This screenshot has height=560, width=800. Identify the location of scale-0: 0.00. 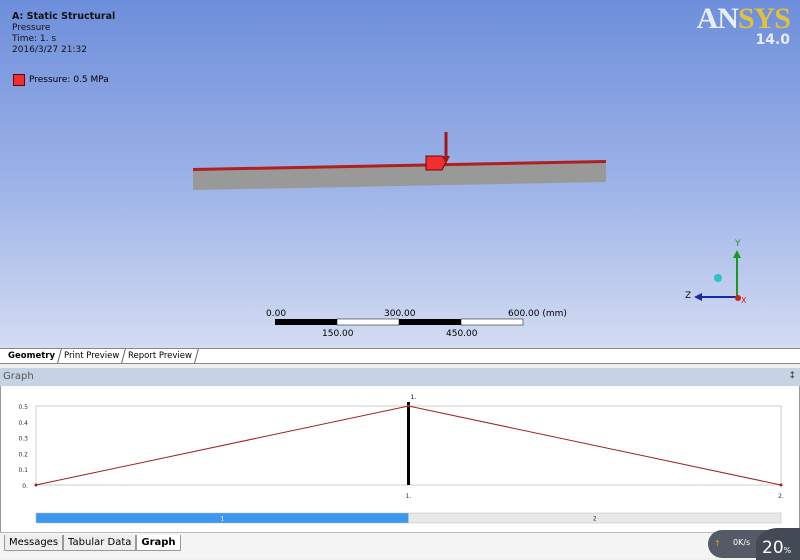
(276, 314).